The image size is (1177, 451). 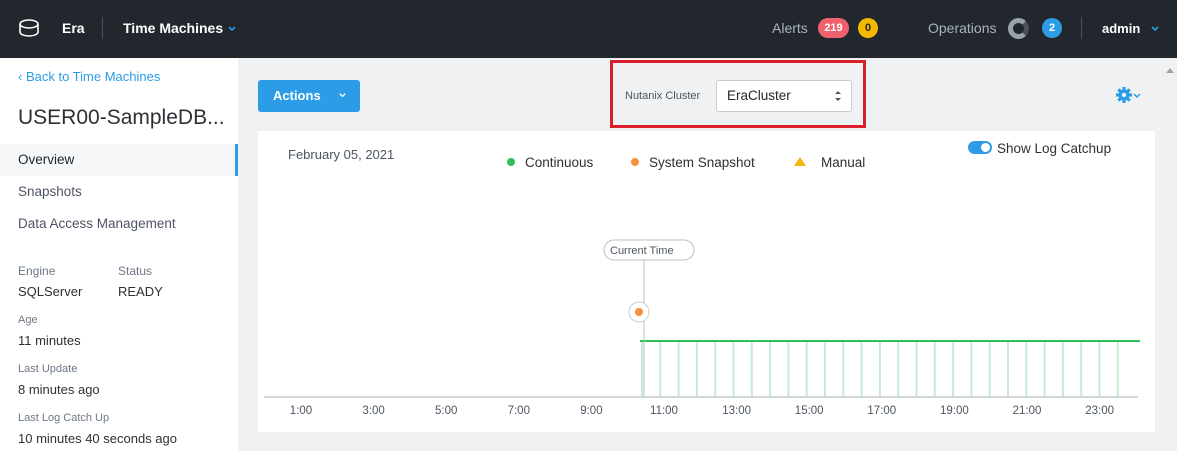 I want to click on actions-button: Actions, so click(x=309, y=96).